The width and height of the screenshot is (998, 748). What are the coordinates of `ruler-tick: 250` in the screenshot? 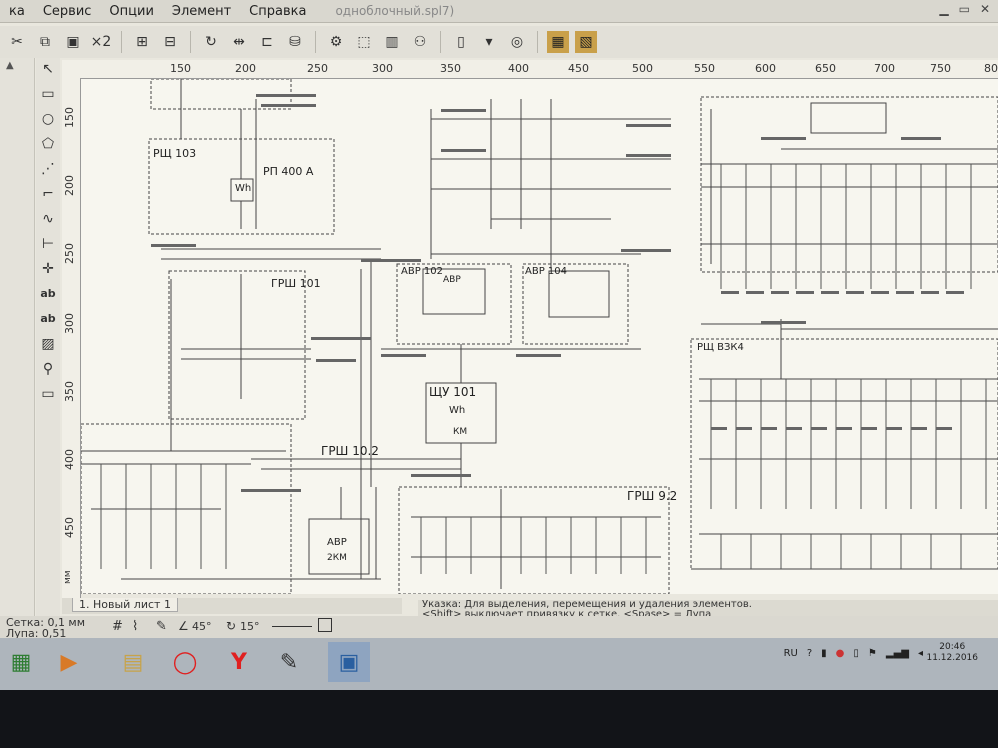 It's located at (317, 68).